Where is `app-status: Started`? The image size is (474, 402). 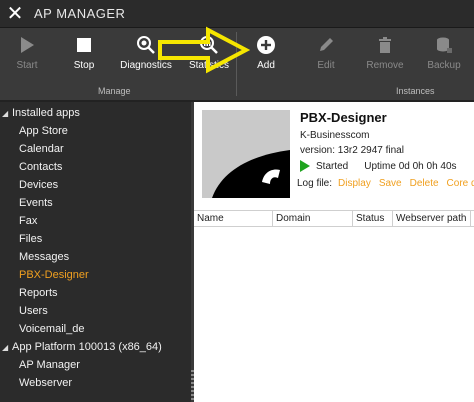
app-status: Started is located at coordinates (332, 166).